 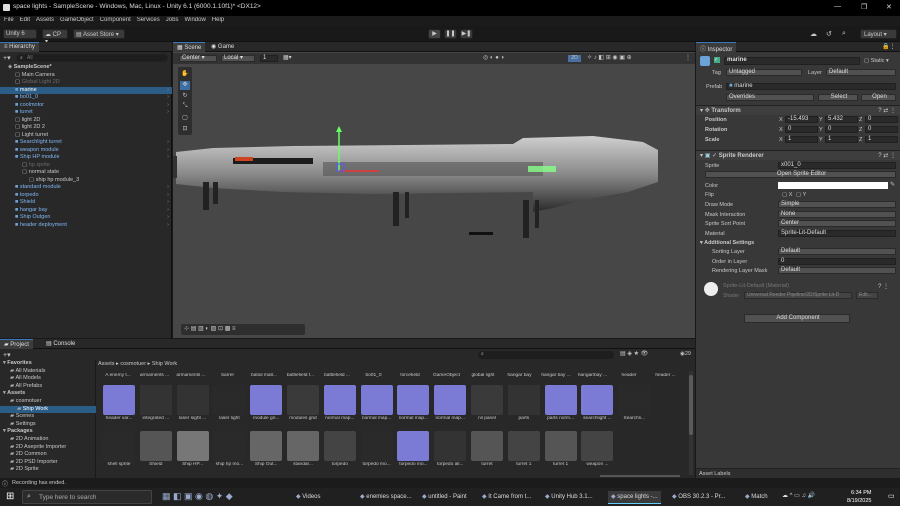 What do you see at coordinates (520, 375) in the screenshot?
I see `asset-label: hangar bay` at bounding box center [520, 375].